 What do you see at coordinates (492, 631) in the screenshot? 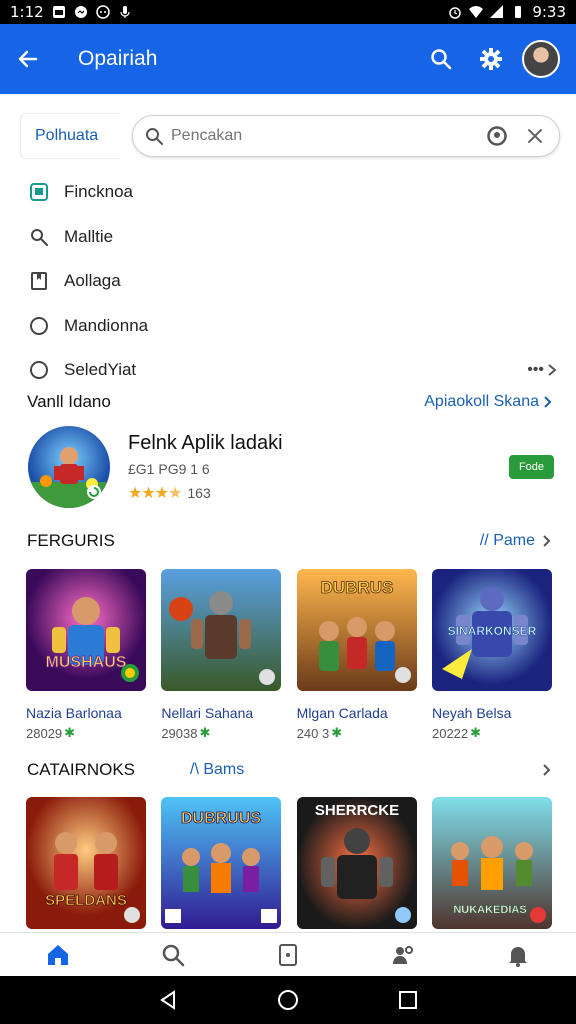
I see `card-art-label: SINARKONSER` at bounding box center [492, 631].